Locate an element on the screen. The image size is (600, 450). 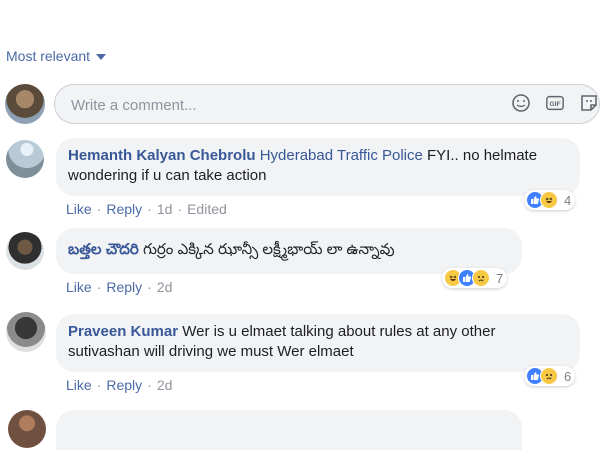
comment-composer: GIF is located at coordinates (327, 104).